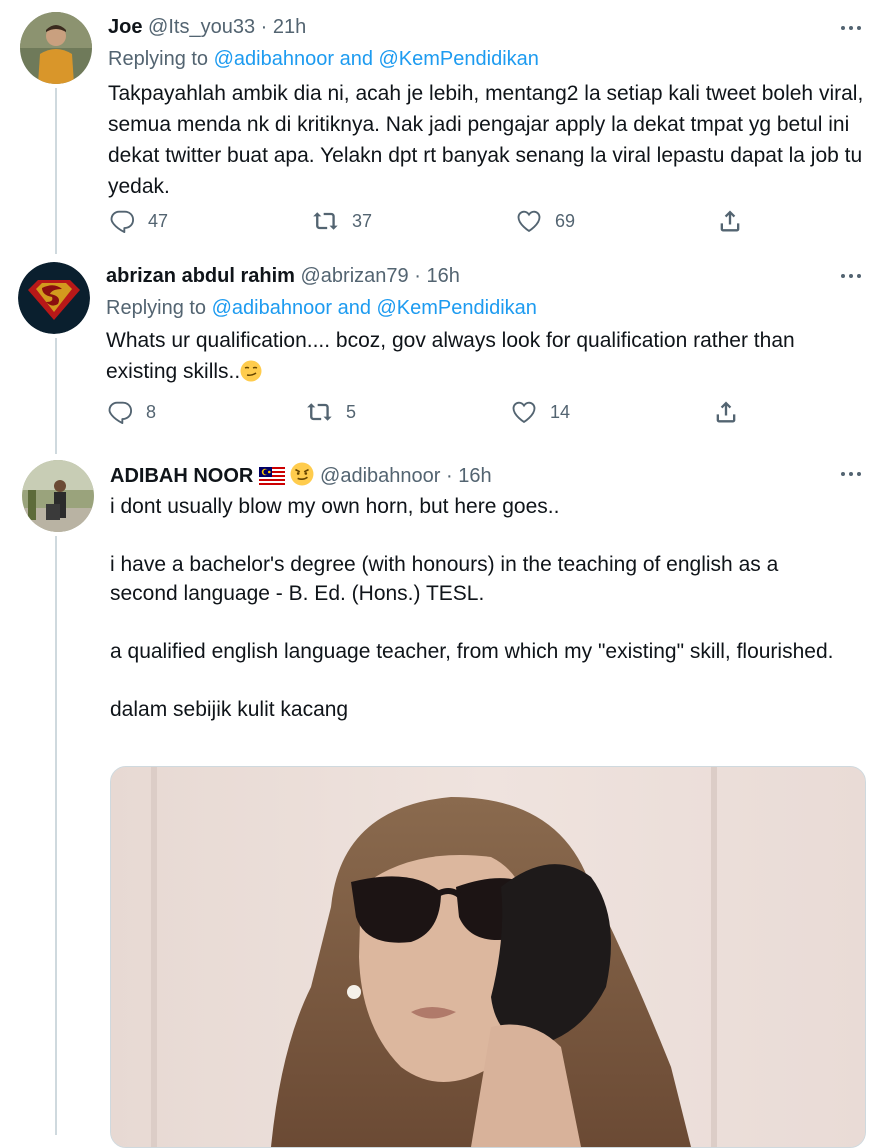  Describe the element at coordinates (380, 476) in the screenshot. I see `username: @adibahnoor` at that location.